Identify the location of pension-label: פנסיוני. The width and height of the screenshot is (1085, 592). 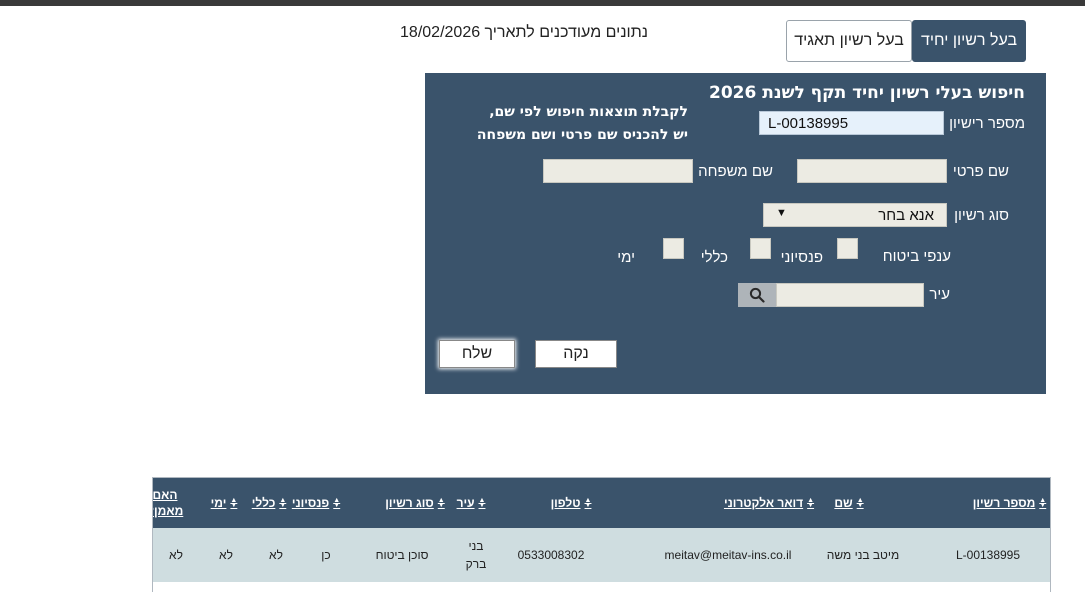
(801, 257).